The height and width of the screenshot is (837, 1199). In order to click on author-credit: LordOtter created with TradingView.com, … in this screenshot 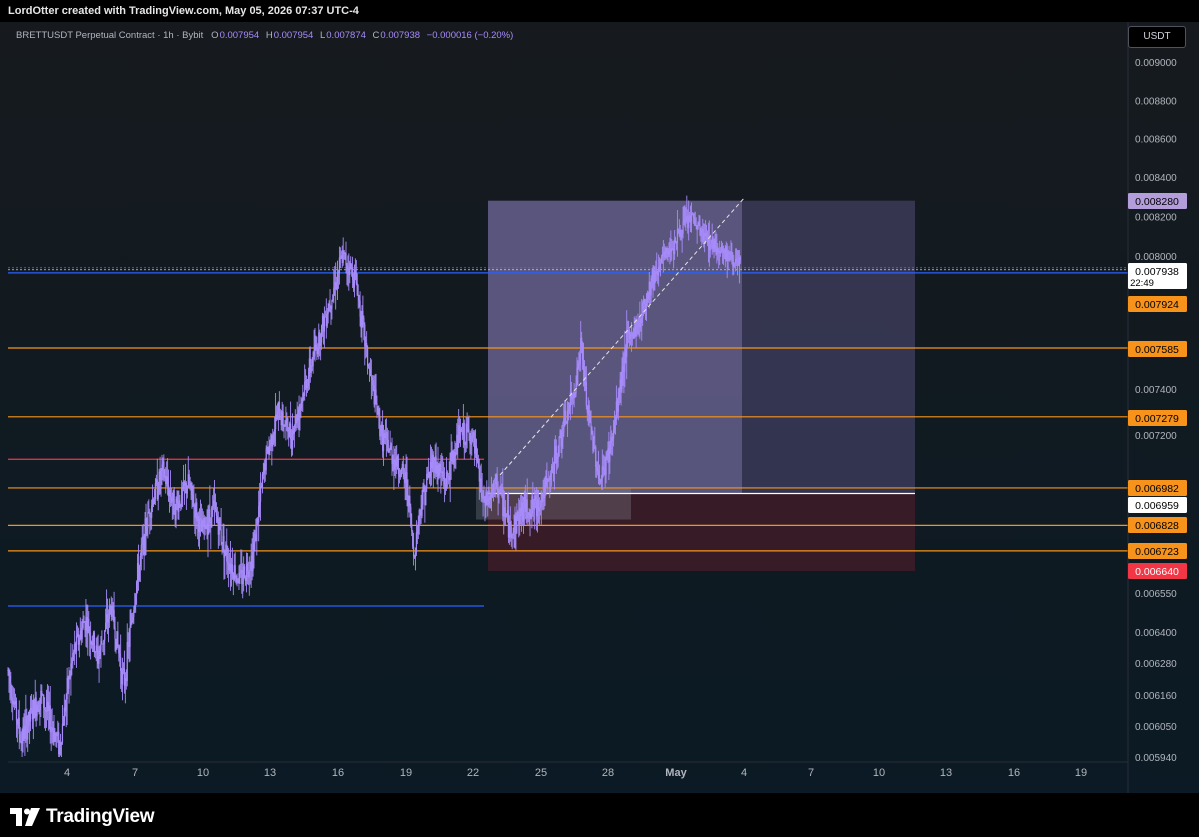, I will do `click(183, 11)`.